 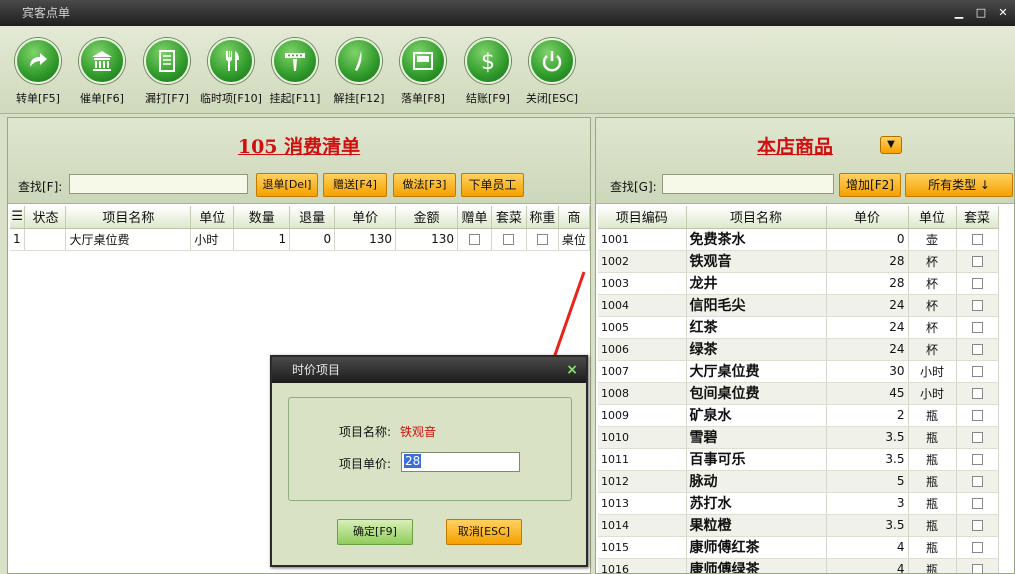 I want to click on column-header: 商, so click(x=574, y=217).